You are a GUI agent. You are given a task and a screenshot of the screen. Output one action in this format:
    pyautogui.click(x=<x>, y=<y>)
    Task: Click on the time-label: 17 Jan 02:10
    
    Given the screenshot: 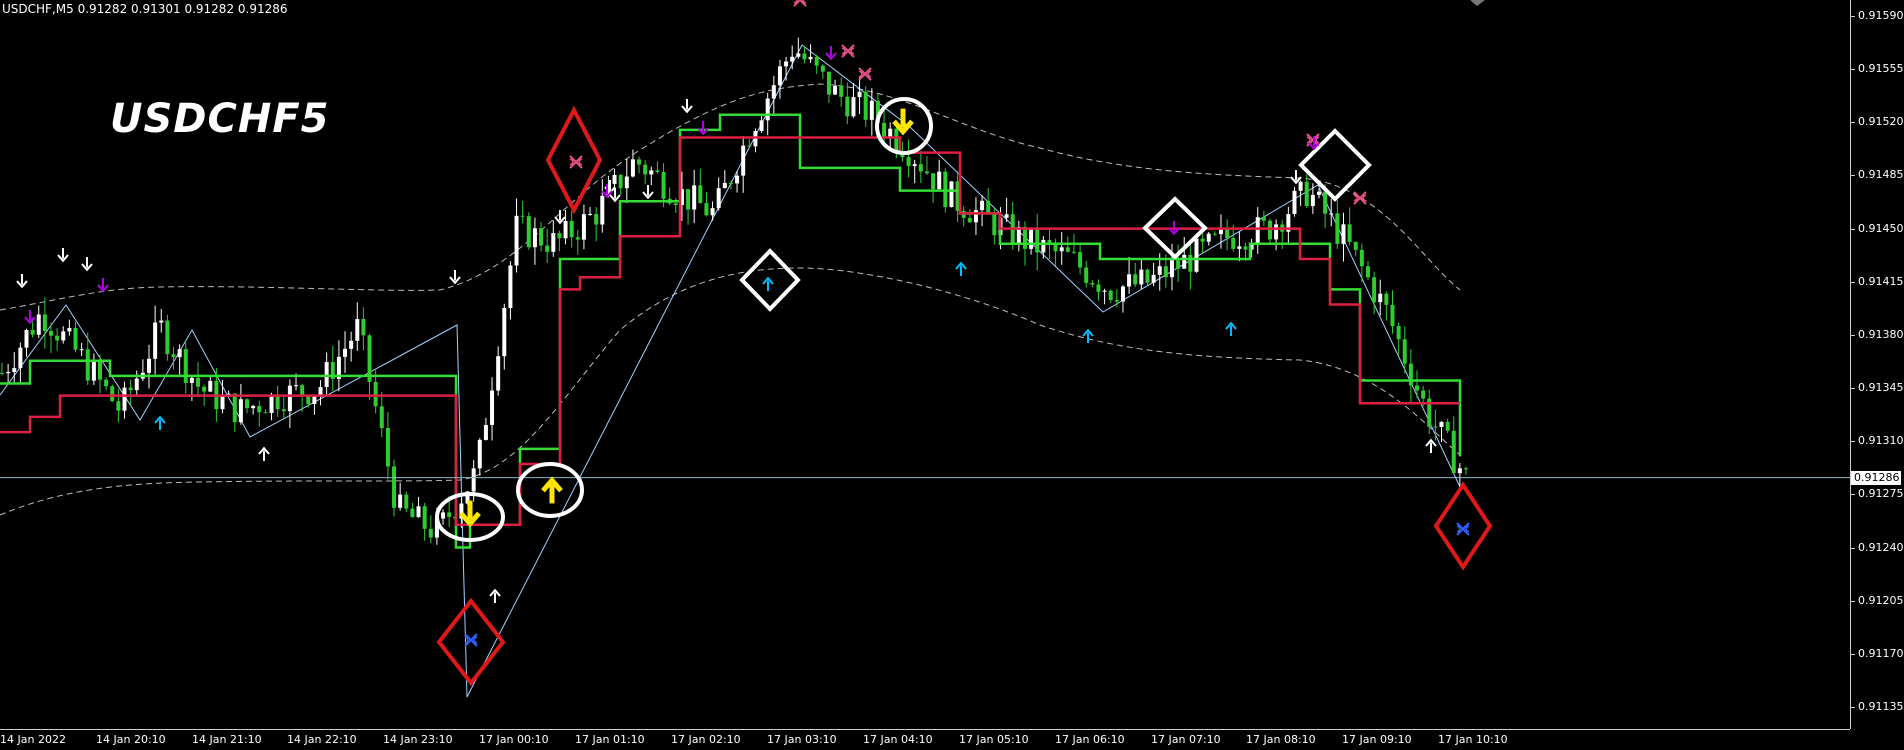 What is the action you would take?
    pyautogui.click(x=706, y=739)
    